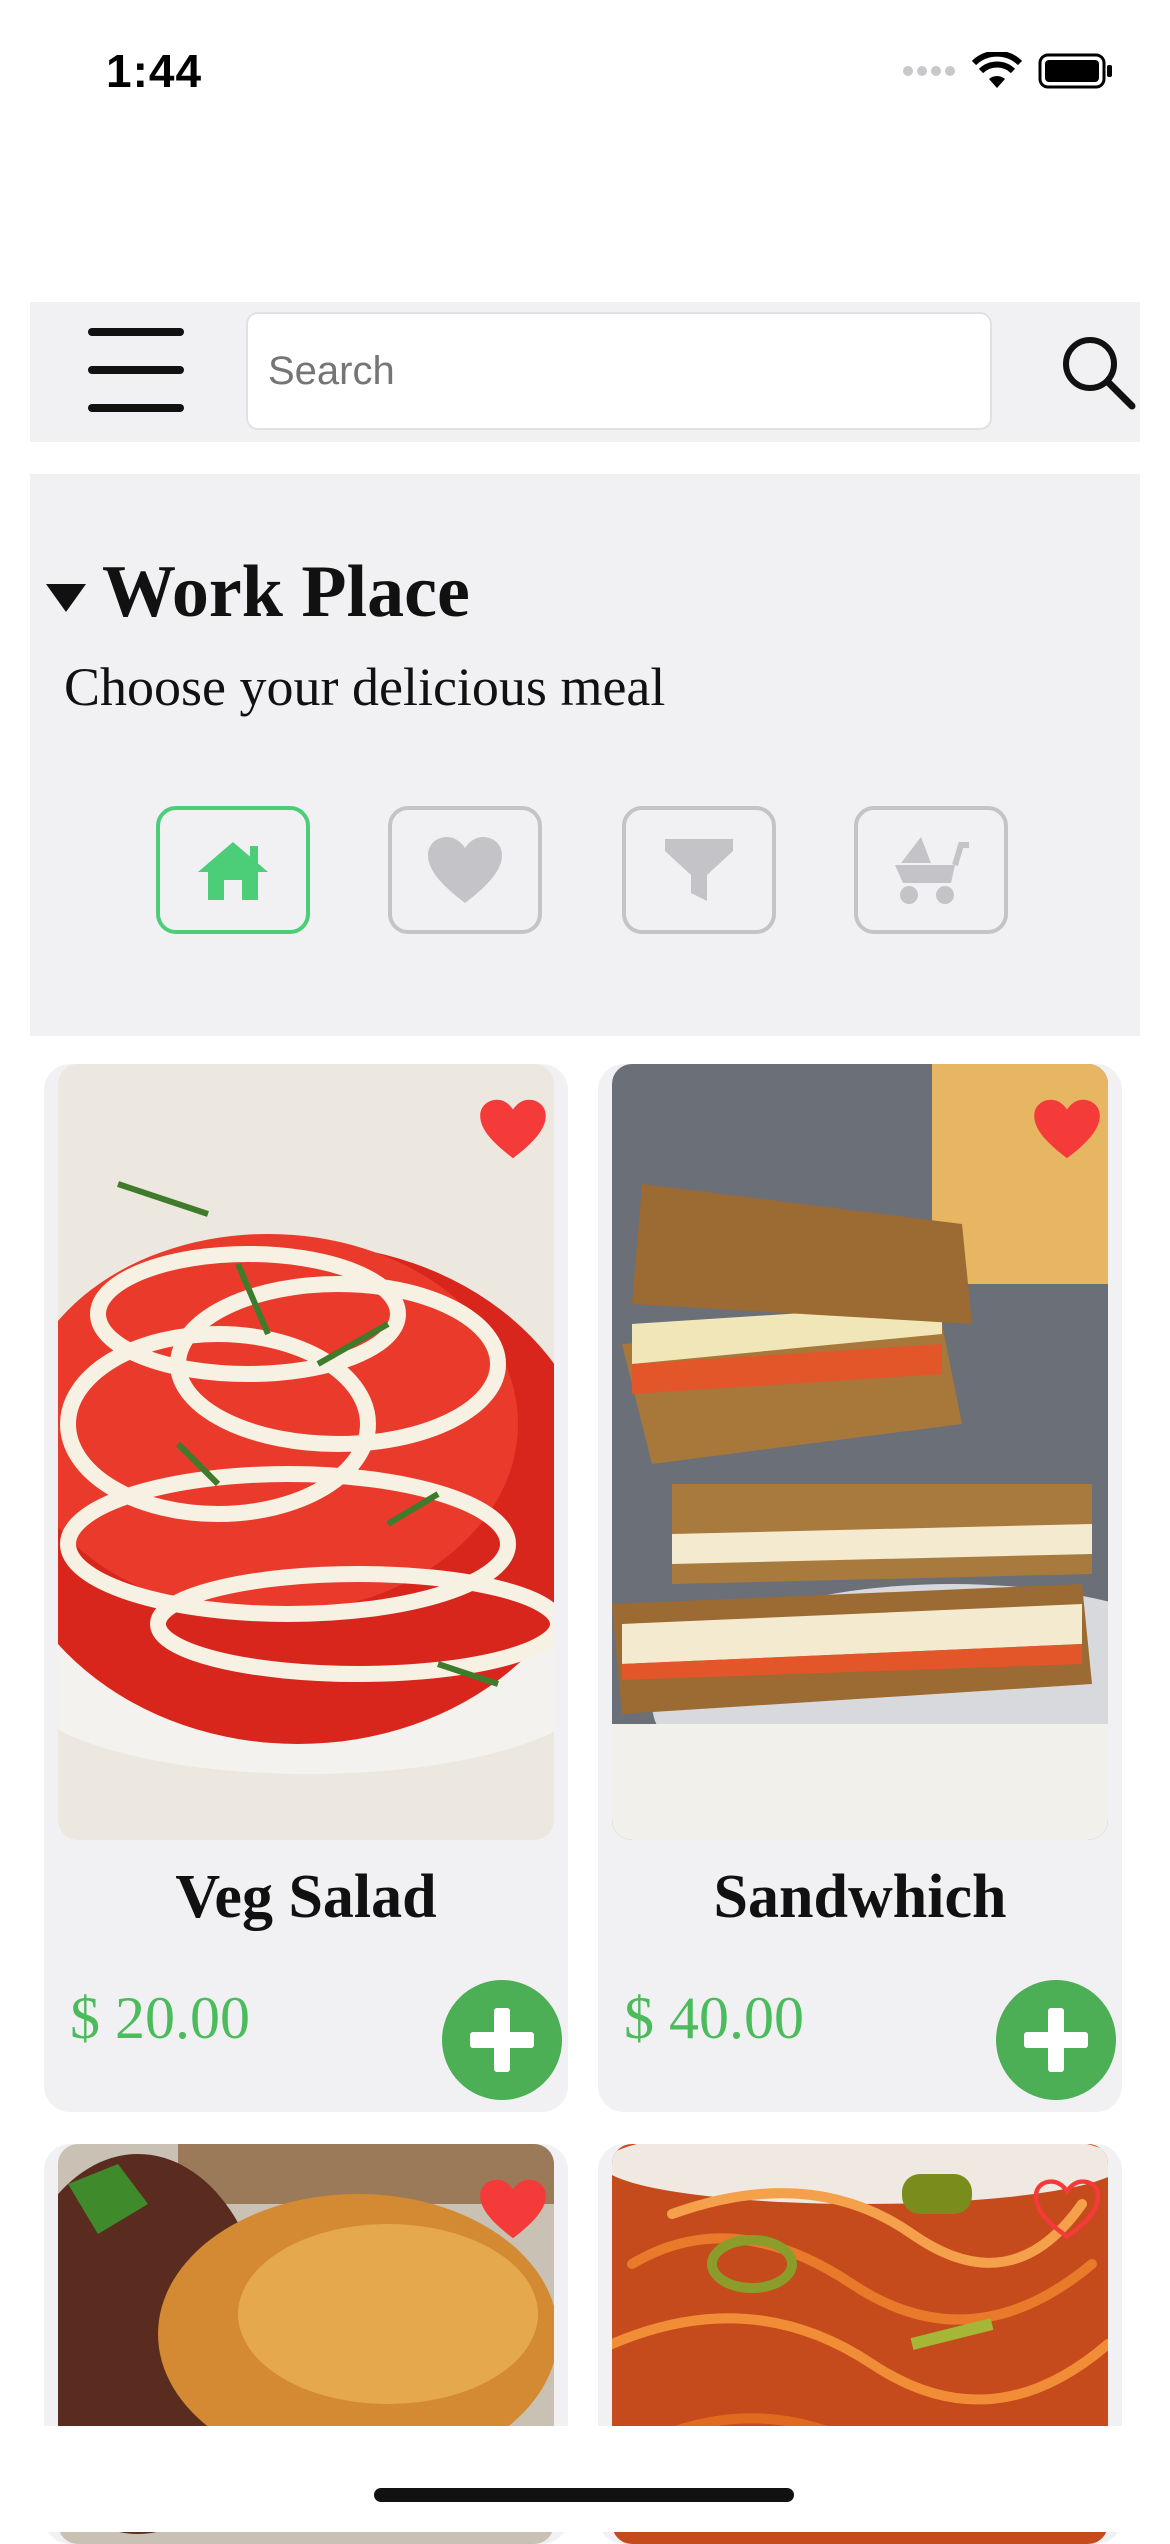  Describe the element at coordinates (1075, 71) in the screenshot. I see `battery-icon` at that location.